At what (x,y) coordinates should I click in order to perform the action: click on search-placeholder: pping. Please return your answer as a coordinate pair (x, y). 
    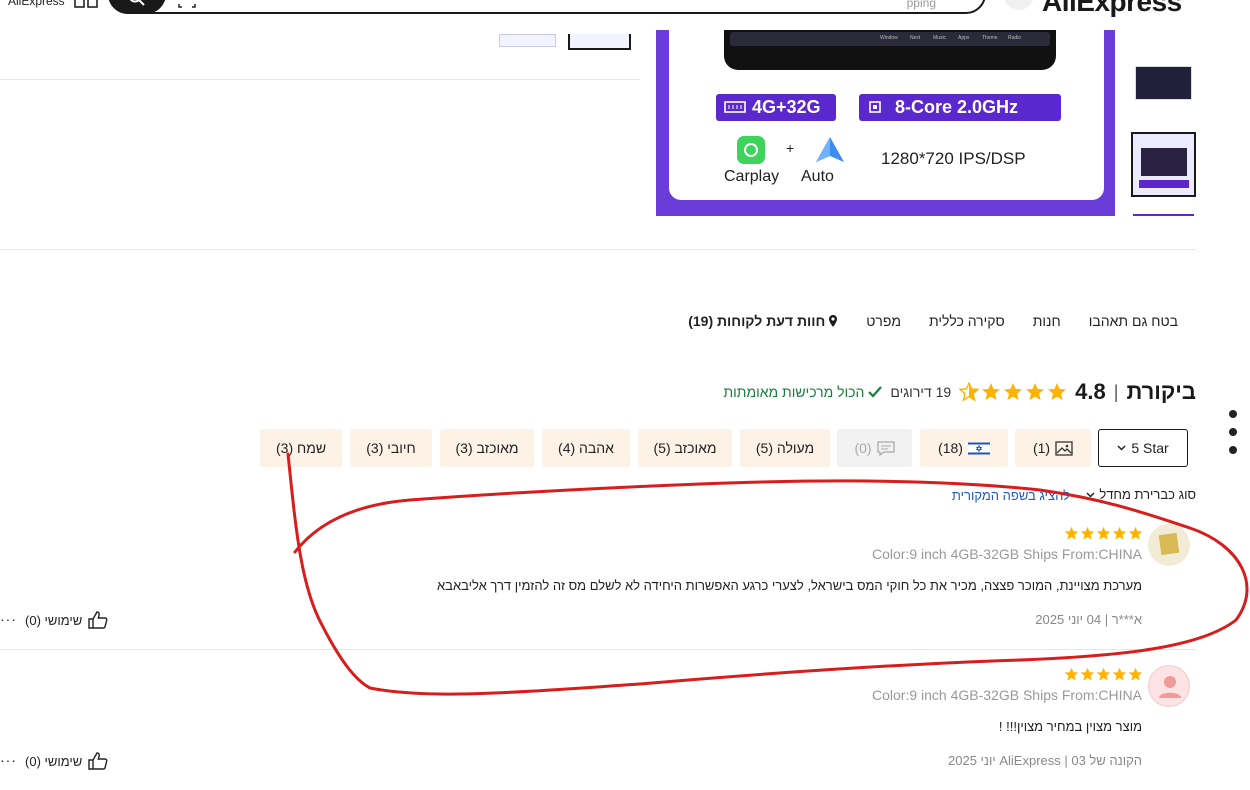
    Looking at the image, I should click on (921, 5).